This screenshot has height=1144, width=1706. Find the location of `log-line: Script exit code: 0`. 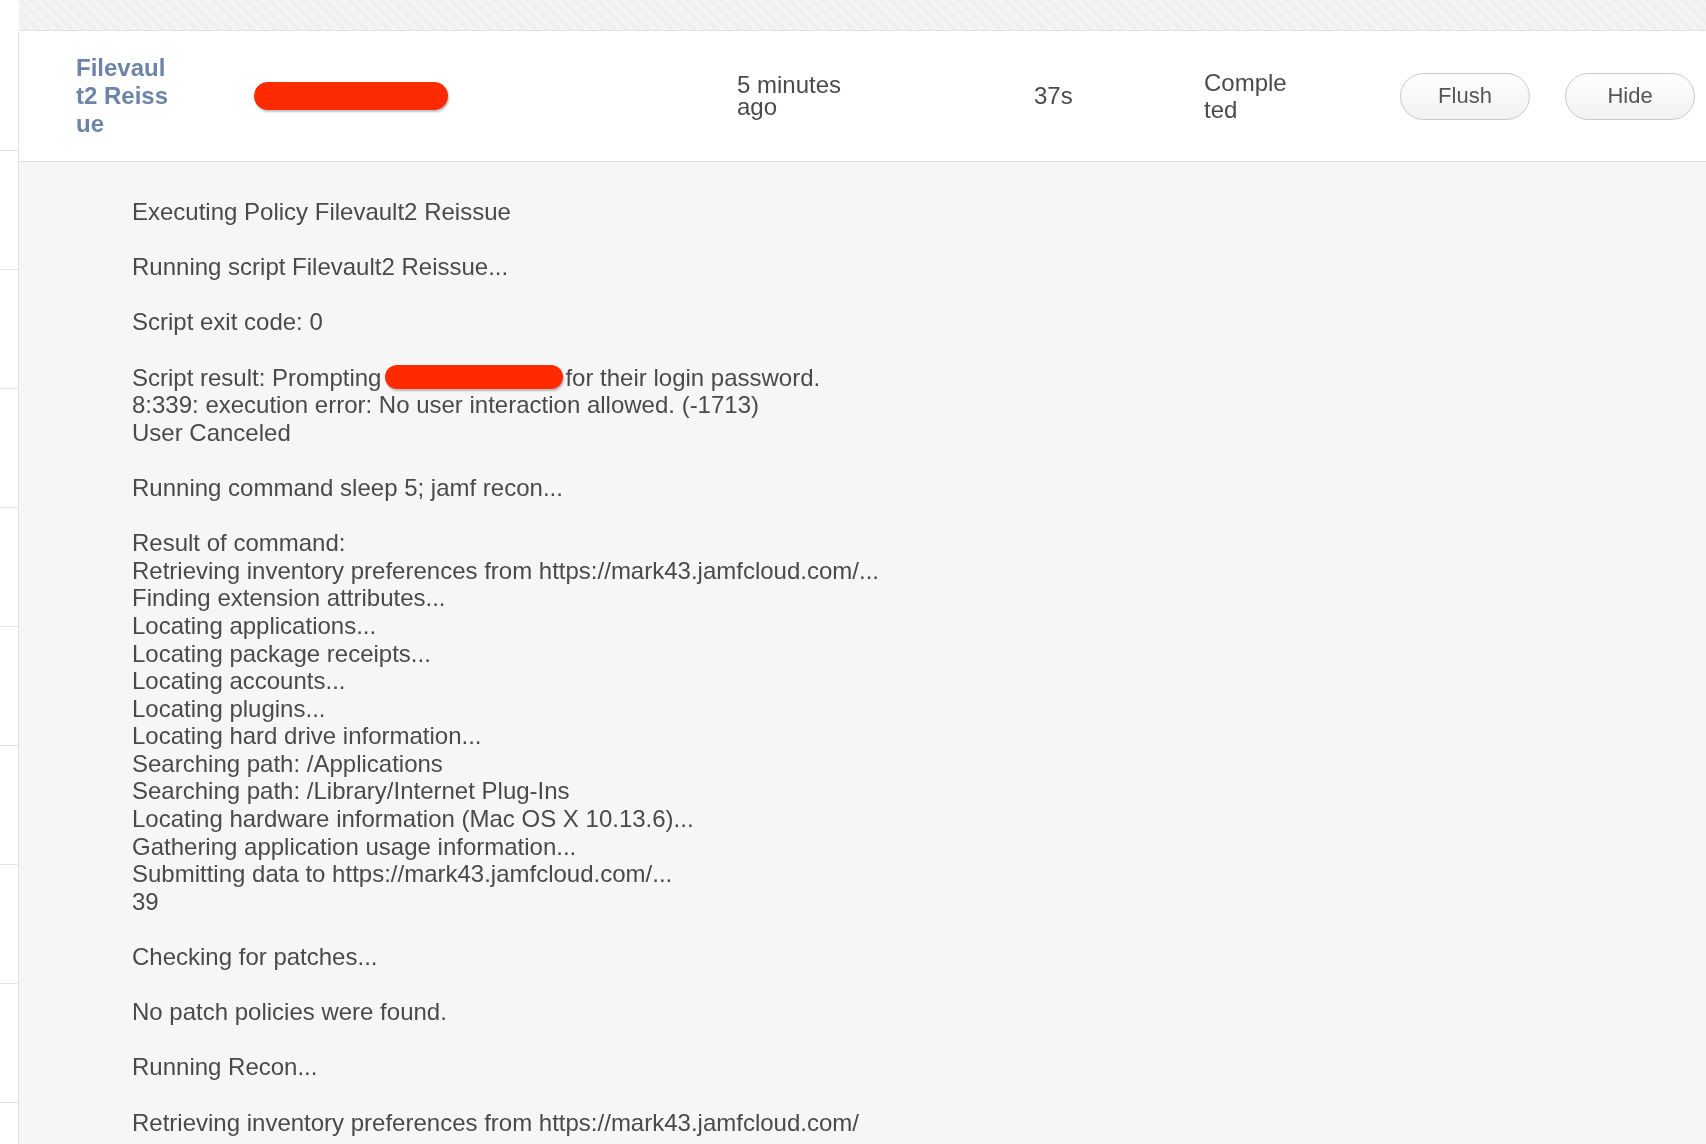

log-line: Script exit code: 0 is located at coordinates (227, 322).